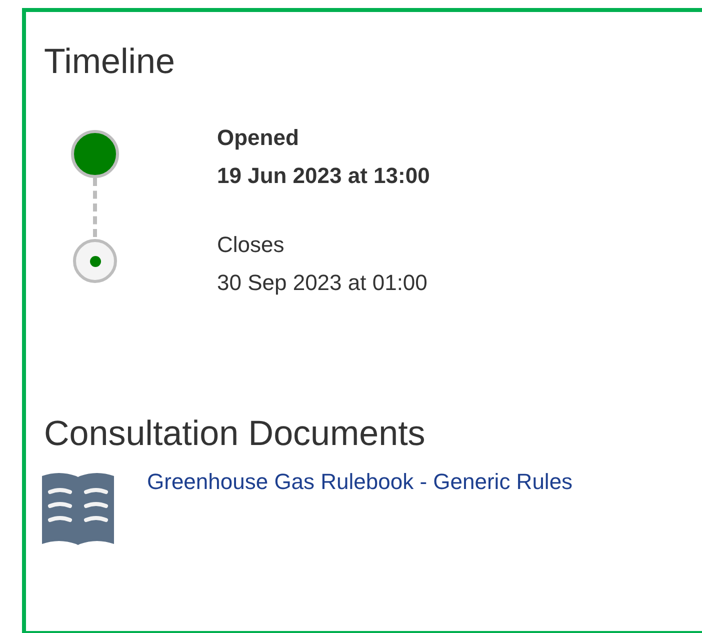 The height and width of the screenshot is (633, 702). What do you see at coordinates (323, 176) in the screenshot?
I see `event-date: 19 Jun 2023 at 13:00` at bounding box center [323, 176].